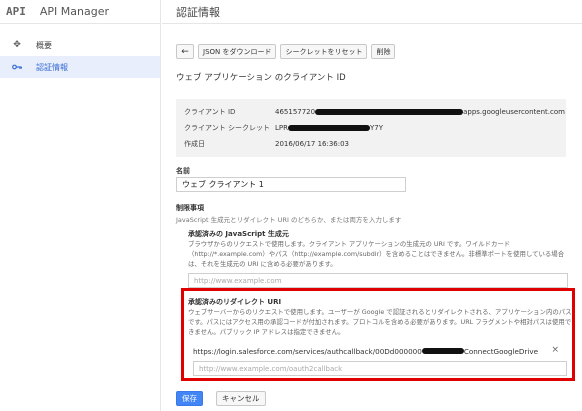  I want to click on created-value: 2016/06/17 16:36:03, so click(312, 144).